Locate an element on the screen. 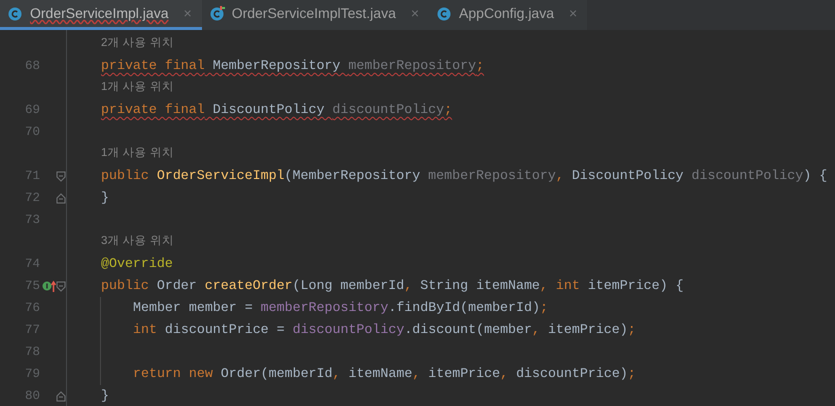  code-line: private final MemberRepository memberRepository; is located at coordinates (292, 66).